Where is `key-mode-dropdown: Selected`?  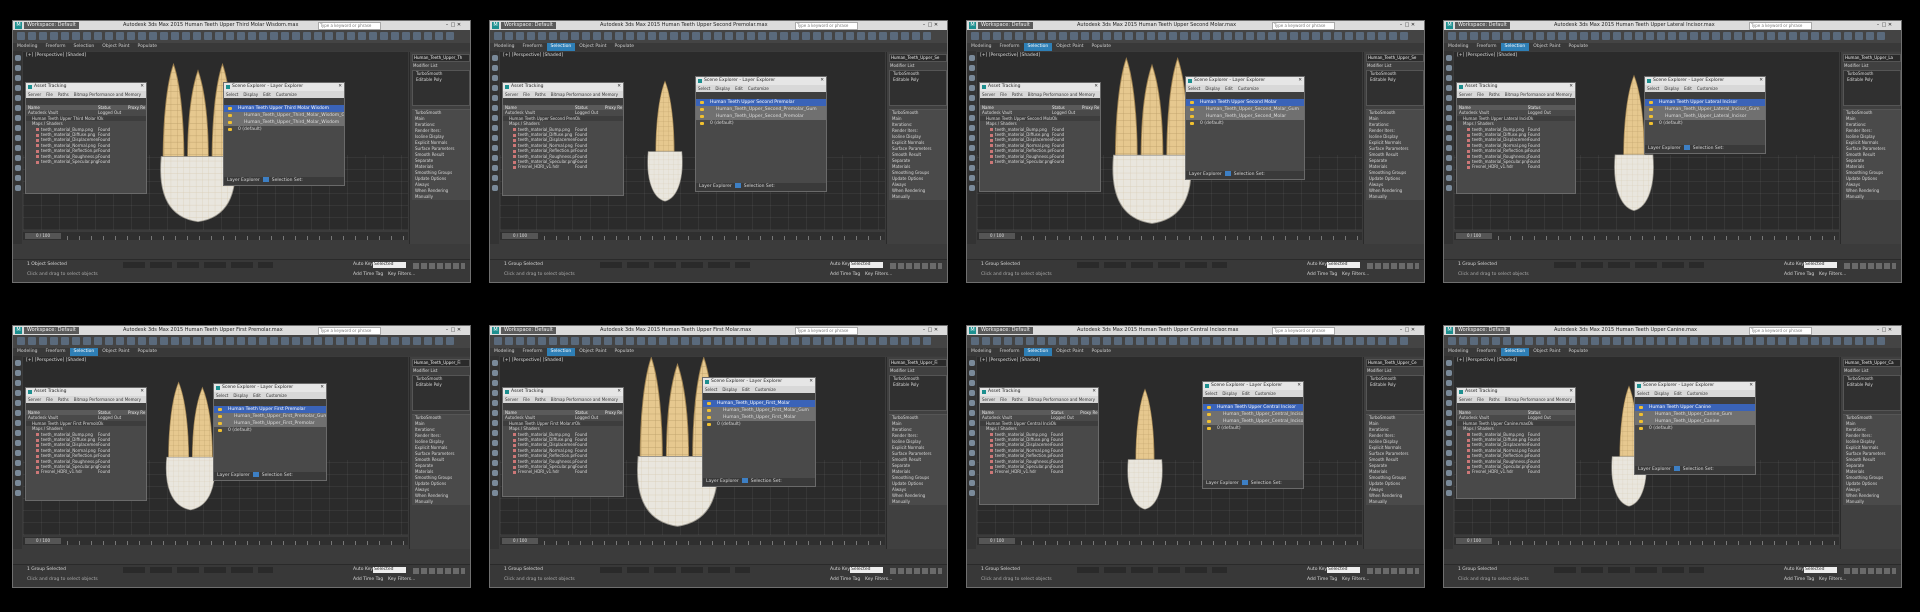
key-mode-dropdown: Selected is located at coordinates (866, 570).